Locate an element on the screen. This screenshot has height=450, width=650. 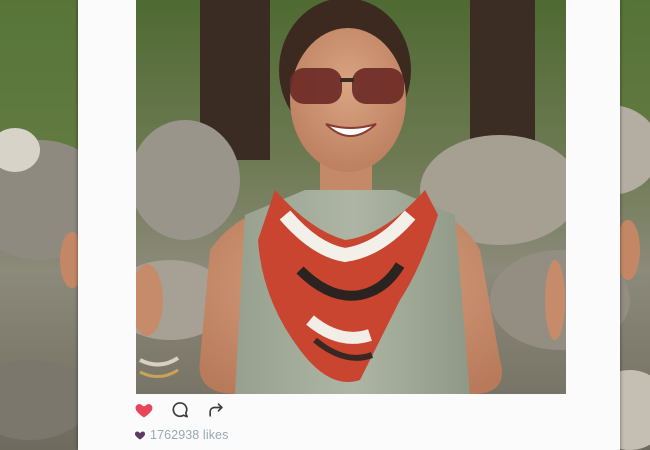
likes-row: 1762938 likes is located at coordinates (181, 435).